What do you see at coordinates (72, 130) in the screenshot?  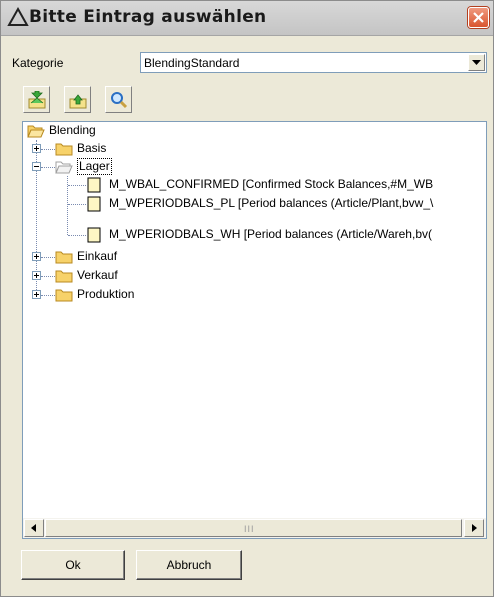 I see `tree-node-label: Blending` at bounding box center [72, 130].